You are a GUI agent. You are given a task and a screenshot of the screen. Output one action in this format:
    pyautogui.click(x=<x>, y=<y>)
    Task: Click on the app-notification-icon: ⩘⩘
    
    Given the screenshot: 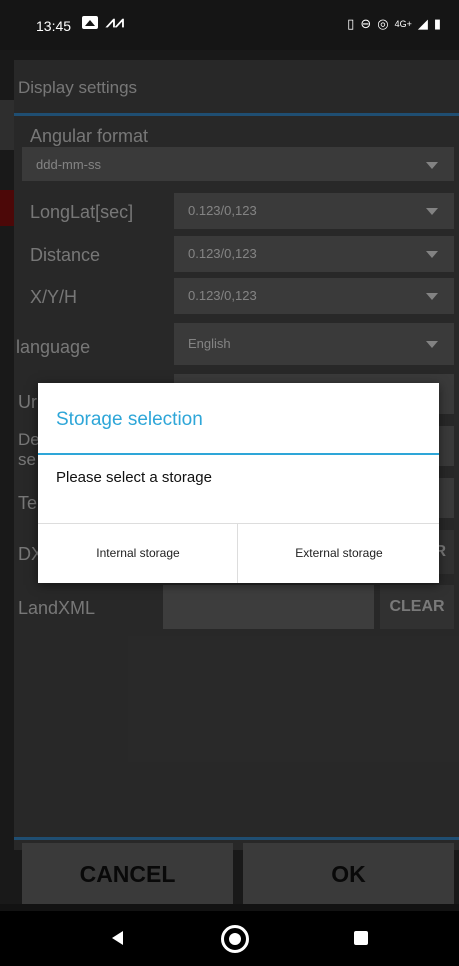 What is the action you would take?
    pyautogui.click(x=115, y=22)
    